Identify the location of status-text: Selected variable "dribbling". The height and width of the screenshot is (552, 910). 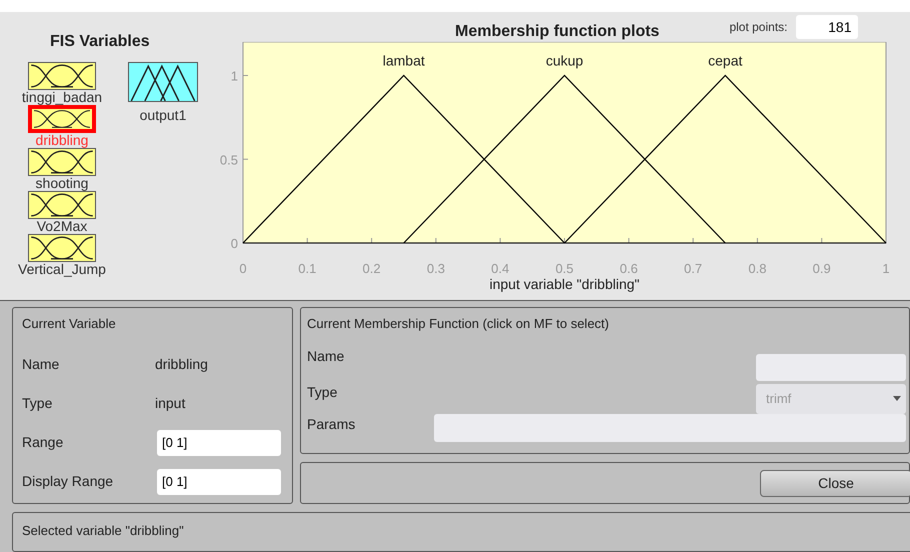
(103, 530).